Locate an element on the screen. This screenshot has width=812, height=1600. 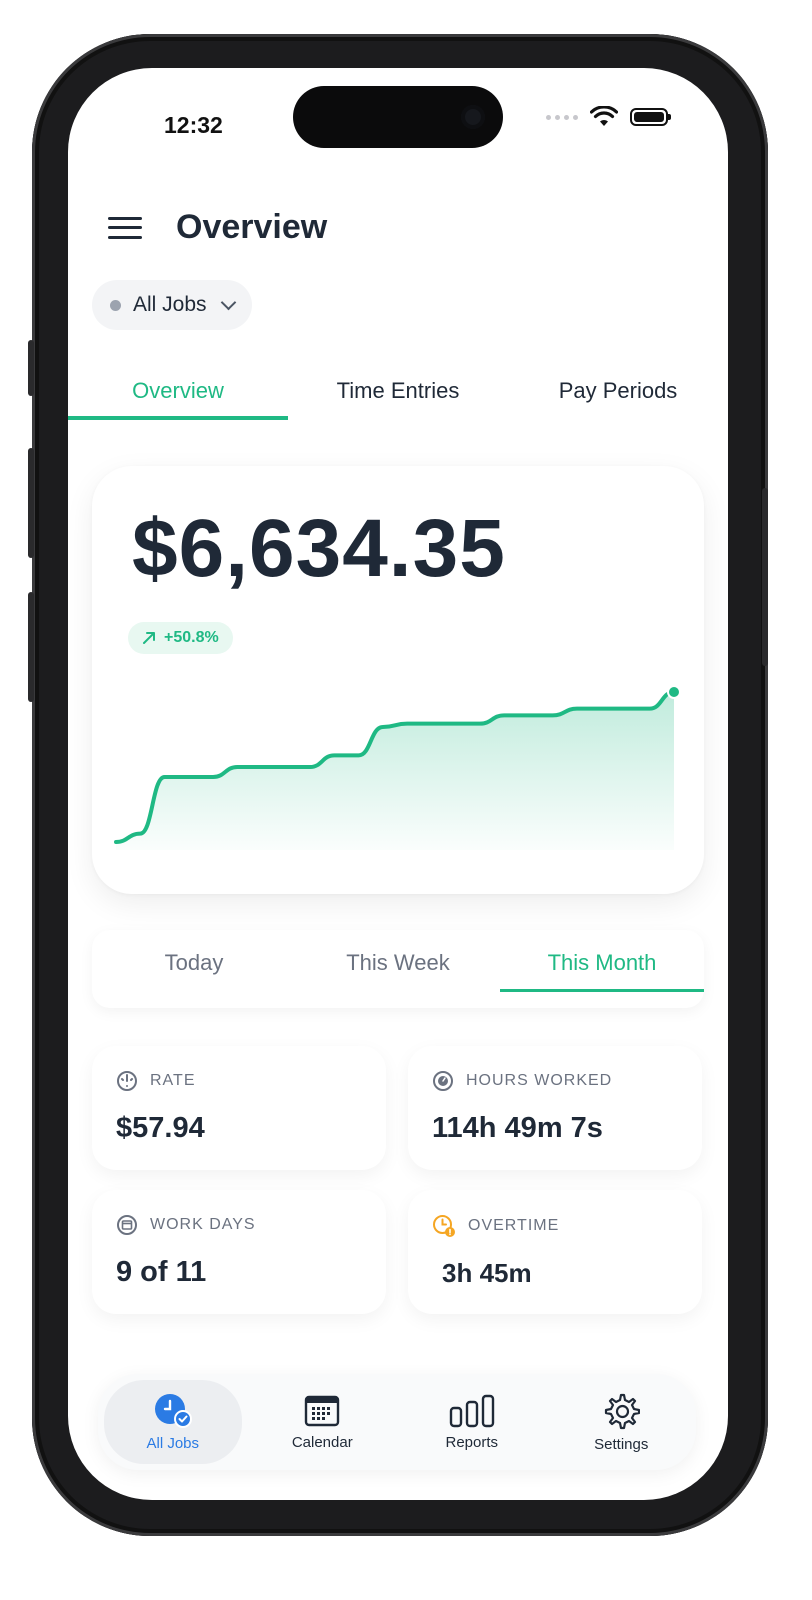
bottom-navigation: All Jobs Calendar Reports Settings is located at coordinates (397, 1422).